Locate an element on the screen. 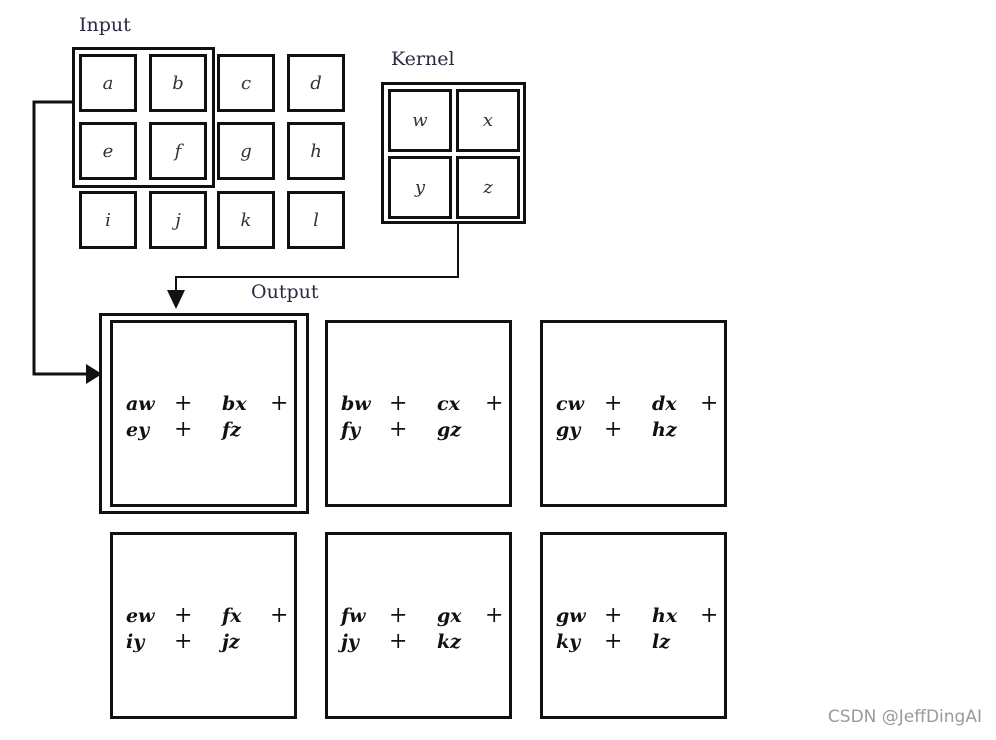  product-term: fx is located at coordinates (232, 616).